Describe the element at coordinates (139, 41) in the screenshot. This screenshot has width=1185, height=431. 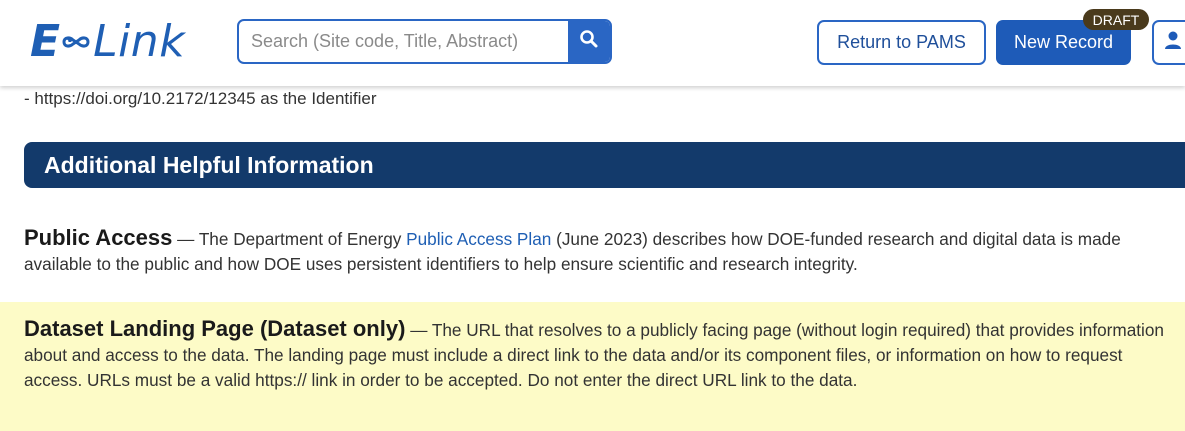
I see `logo-link: Link` at that location.